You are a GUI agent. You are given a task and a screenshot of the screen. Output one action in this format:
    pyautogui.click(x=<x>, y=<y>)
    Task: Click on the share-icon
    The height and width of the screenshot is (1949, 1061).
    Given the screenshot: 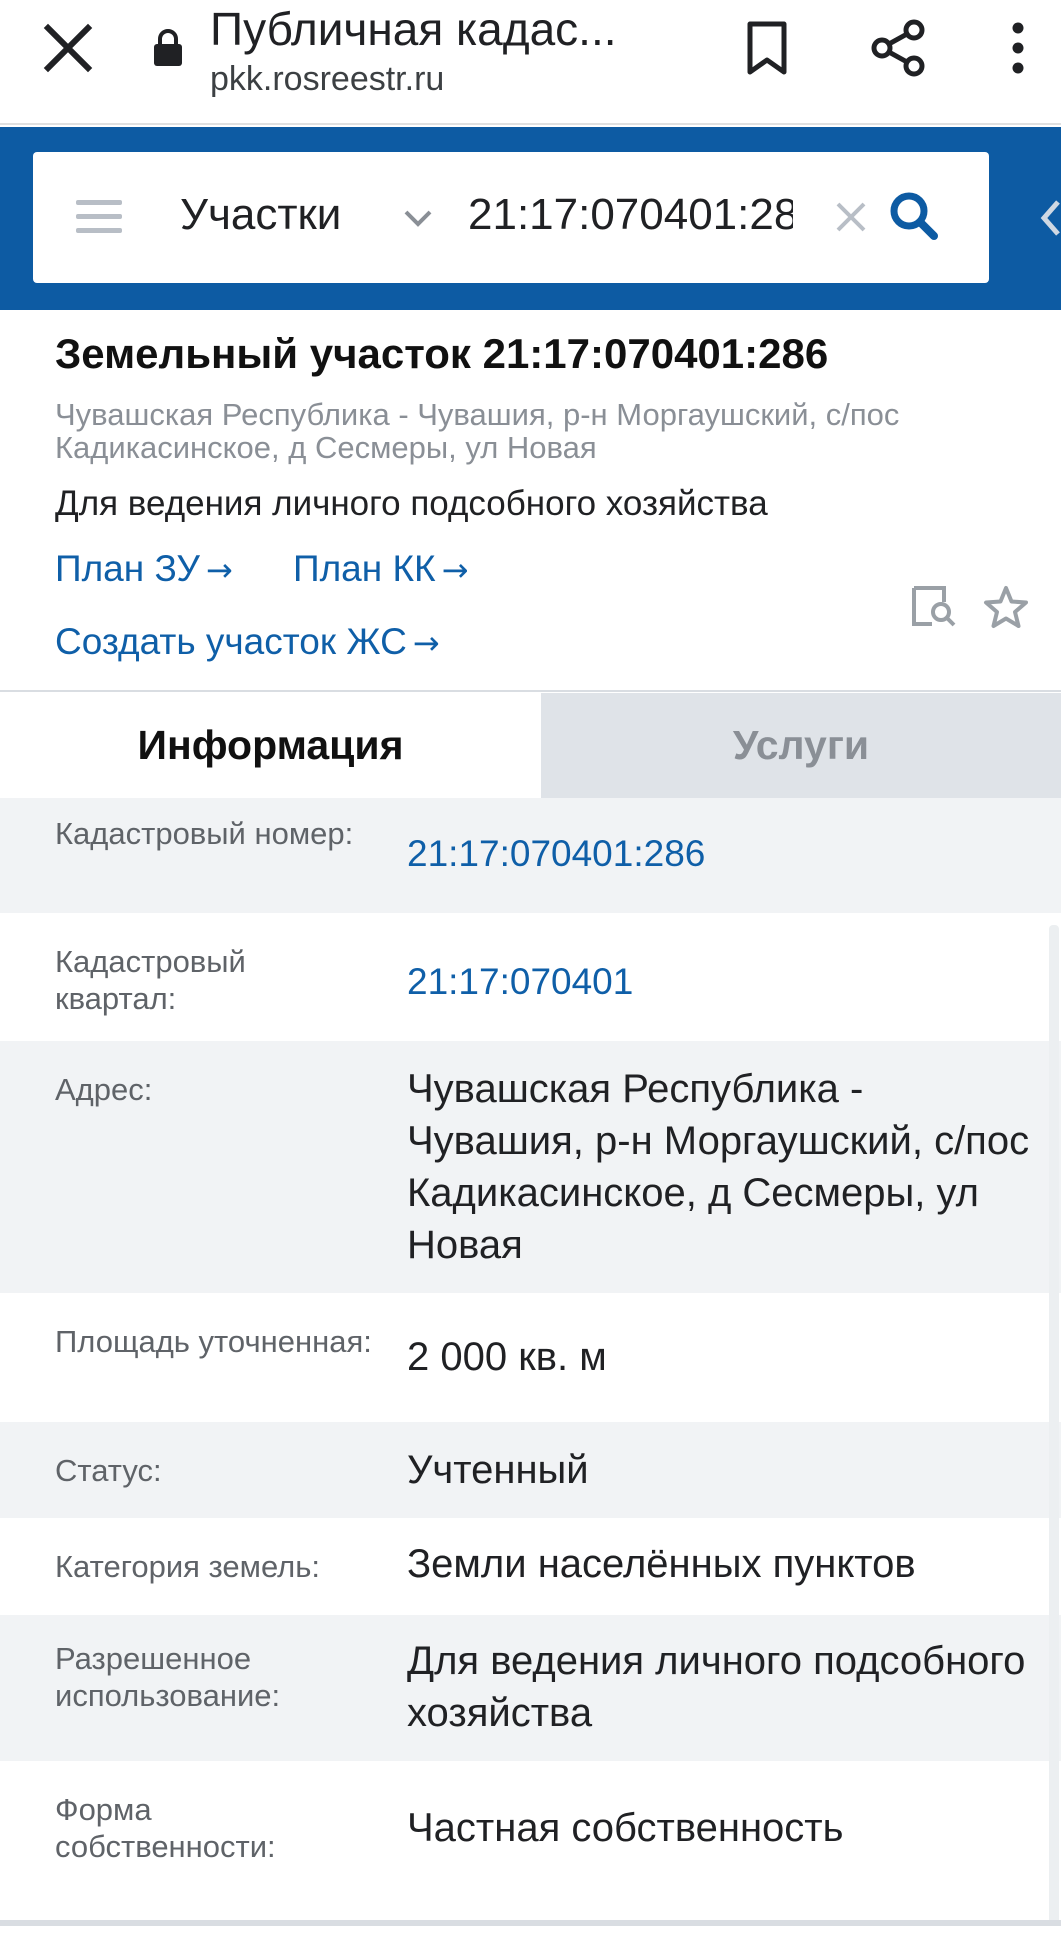 What is the action you would take?
    pyautogui.click(x=898, y=48)
    